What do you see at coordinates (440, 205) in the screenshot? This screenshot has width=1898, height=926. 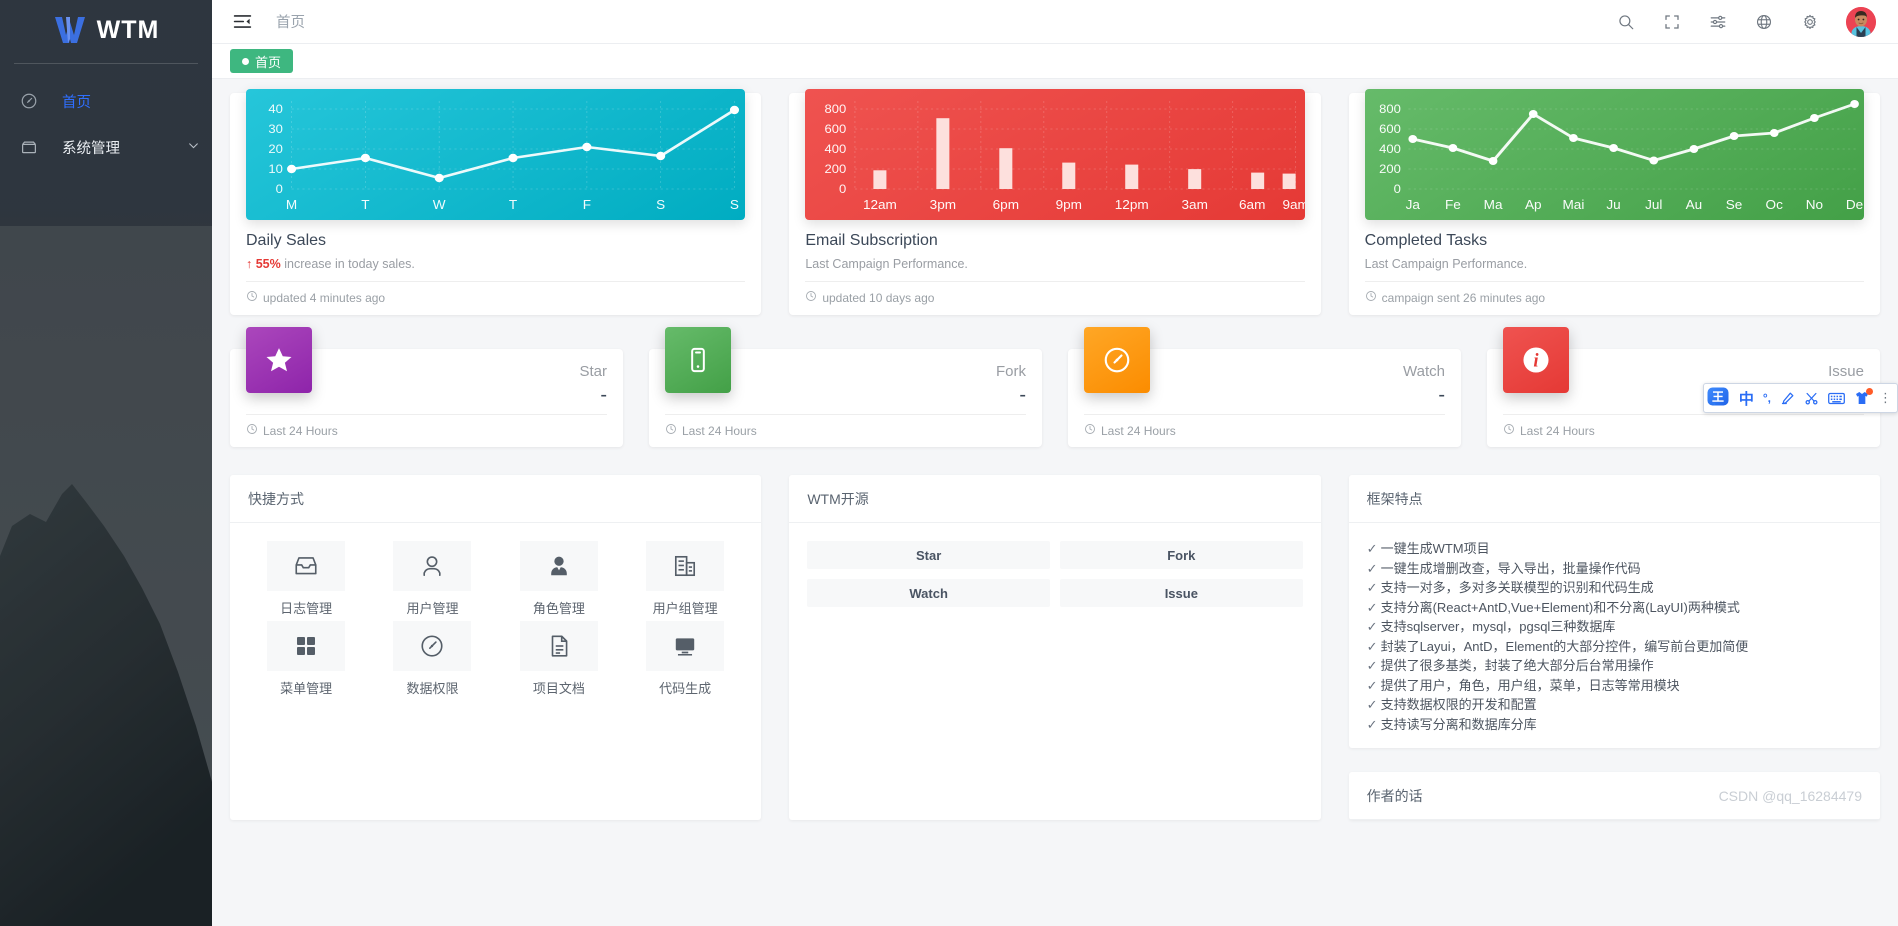 I see `svg-text: W` at bounding box center [440, 205].